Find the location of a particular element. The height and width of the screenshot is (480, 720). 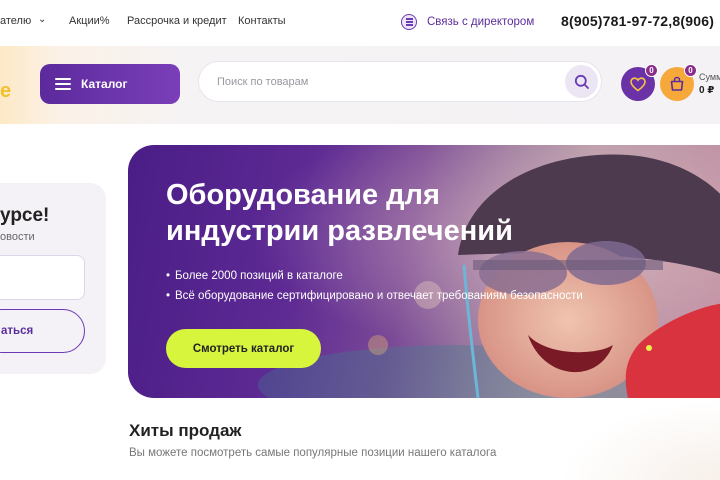

section-title-hits: Хиты продаж is located at coordinates (185, 430).